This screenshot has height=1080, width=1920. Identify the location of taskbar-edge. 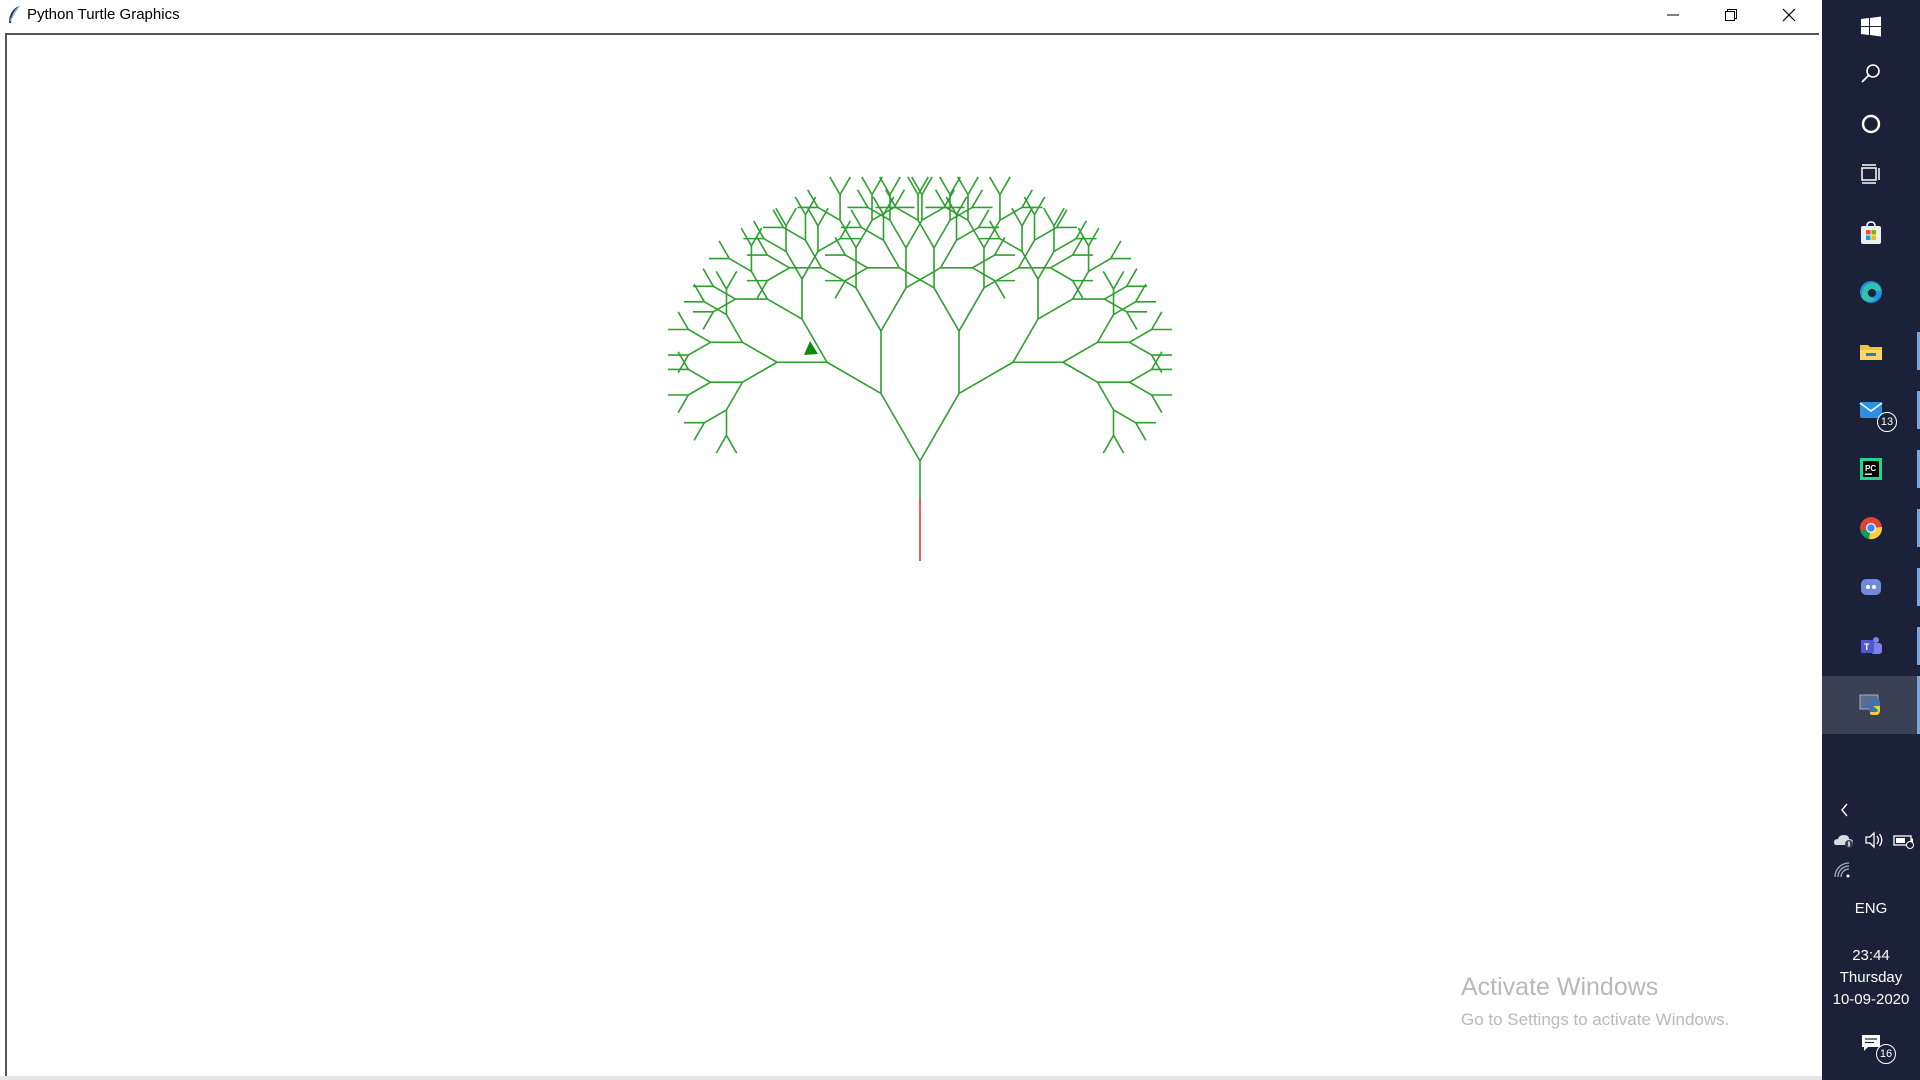
(1871, 292).